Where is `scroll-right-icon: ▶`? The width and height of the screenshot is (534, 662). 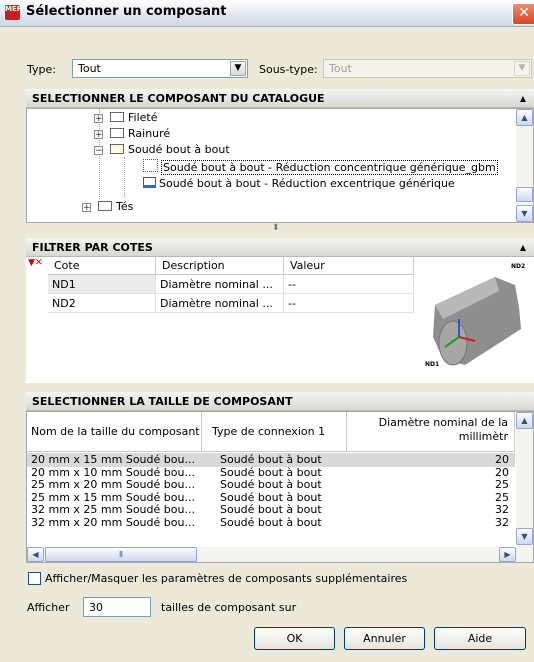
scroll-right-icon: ▶ is located at coordinates (507, 554).